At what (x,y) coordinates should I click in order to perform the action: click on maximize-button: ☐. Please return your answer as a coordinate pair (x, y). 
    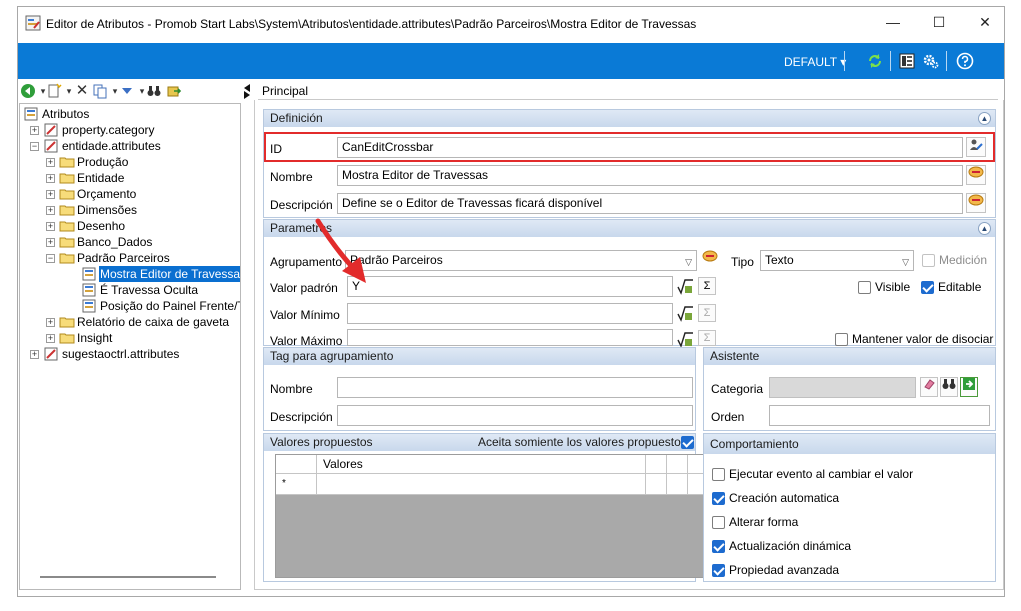
    Looking at the image, I should click on (939, 22).